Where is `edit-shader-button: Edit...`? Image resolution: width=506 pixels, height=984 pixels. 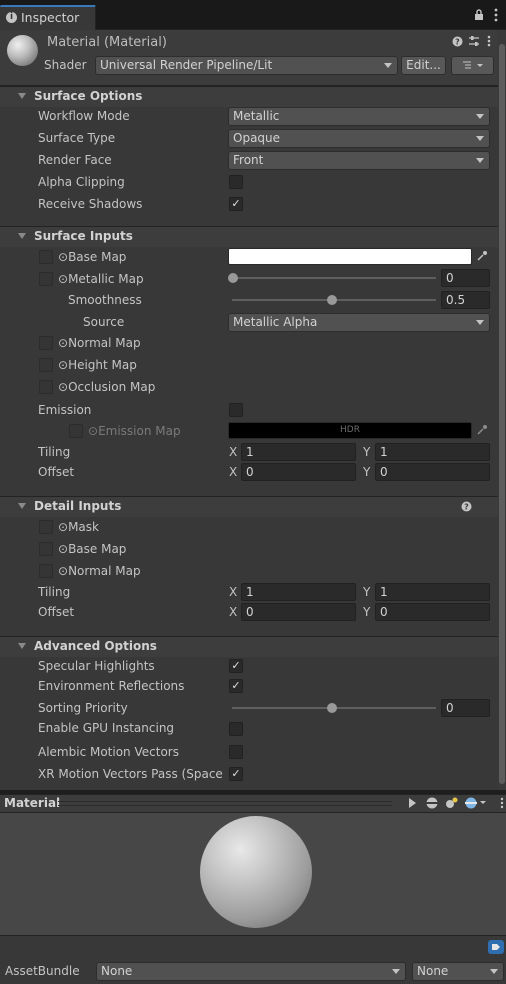
edit-shader-button: Edit... is located at coordinates (423, 65).